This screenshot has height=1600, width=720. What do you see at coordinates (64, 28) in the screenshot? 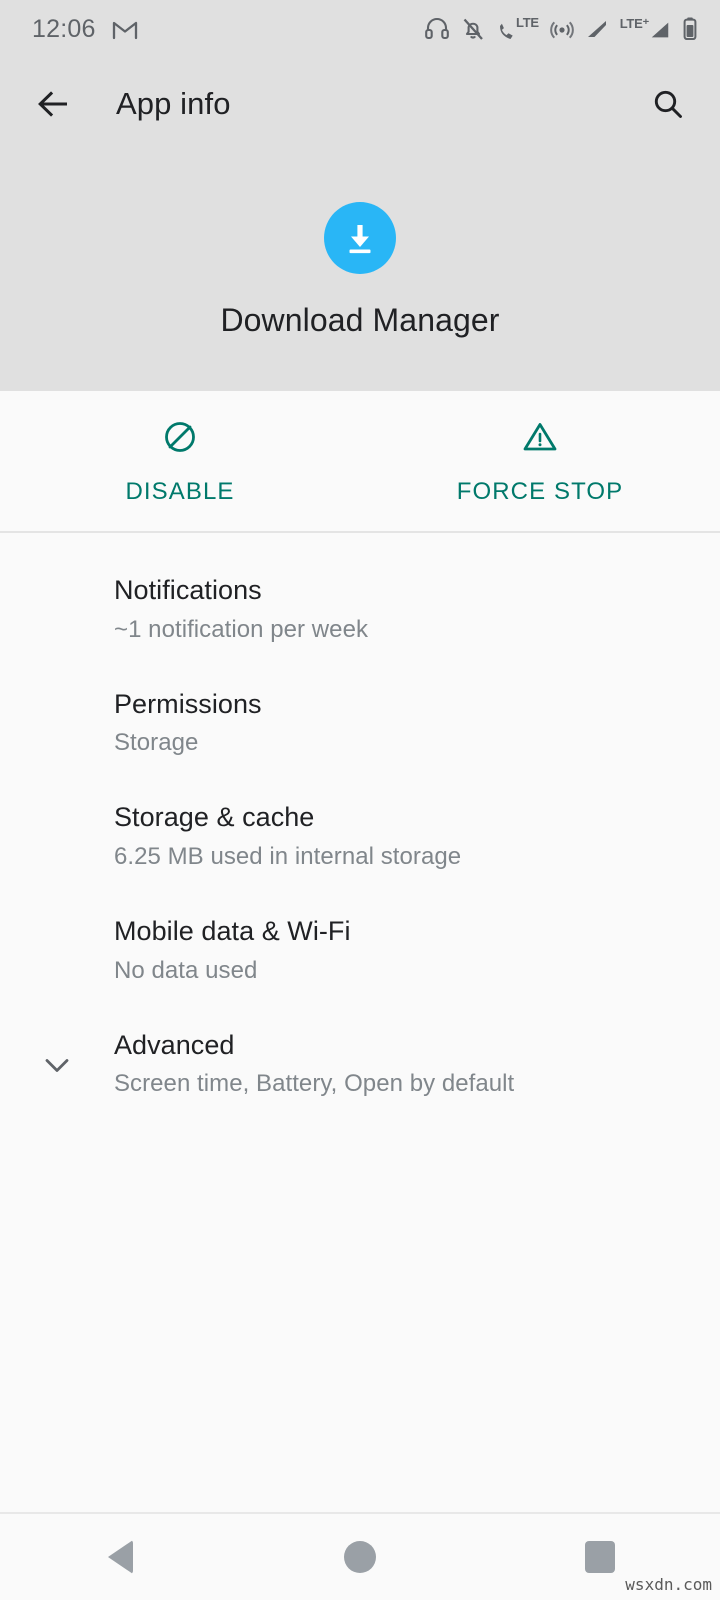
I see `status-clock: 12:06` at bounding box center [64, 28].